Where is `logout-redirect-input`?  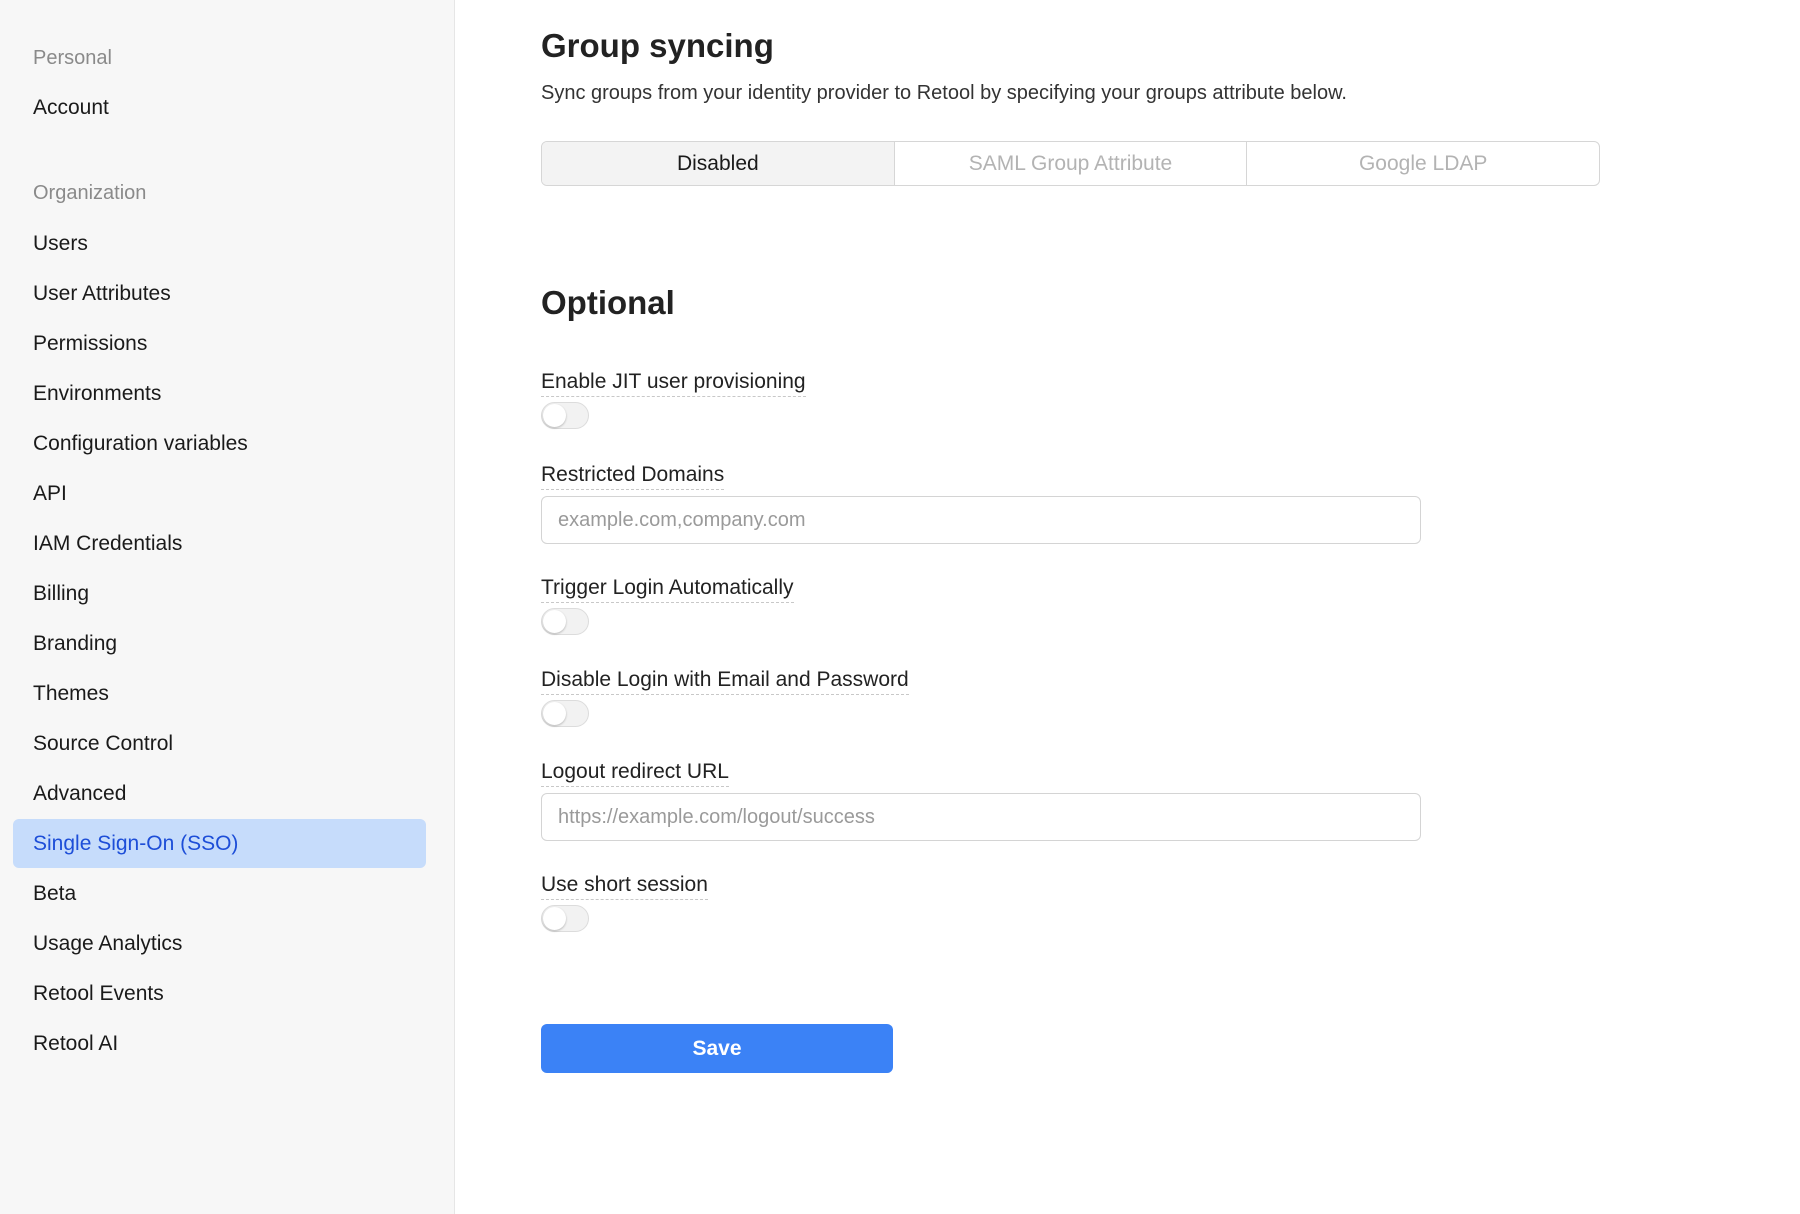
logout-redirect-input is located at coordinates (981, 817).